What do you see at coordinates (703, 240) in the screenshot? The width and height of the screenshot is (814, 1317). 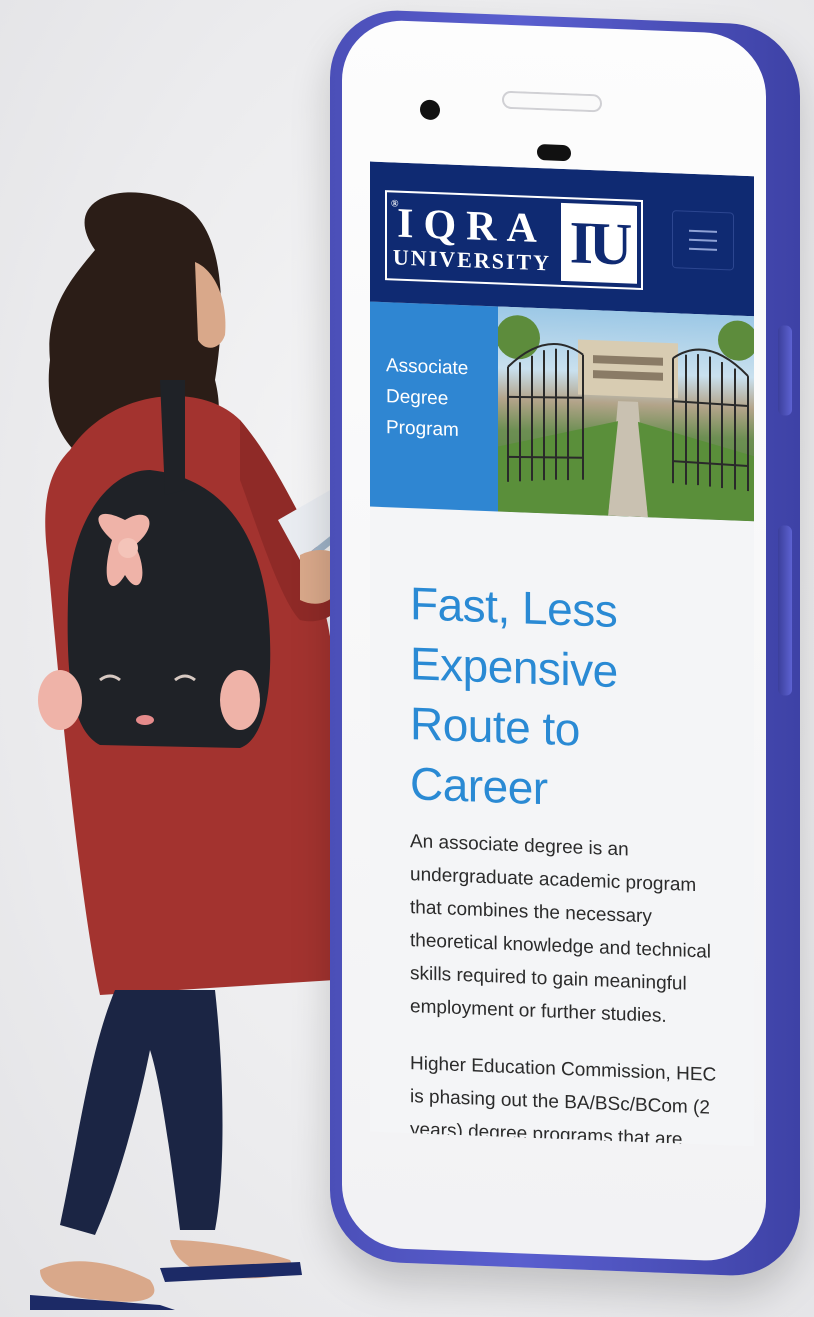 I see `hamburger-menu-button` at bounding box center [703, 240].